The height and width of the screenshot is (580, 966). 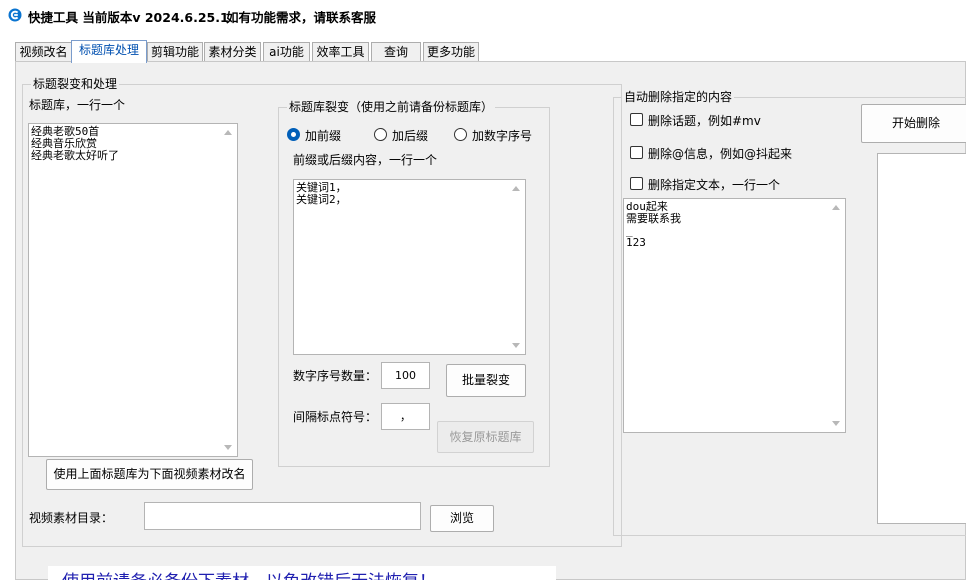 I want to click on affix-content-line: 关键词2，, so click(x=321, y=199).